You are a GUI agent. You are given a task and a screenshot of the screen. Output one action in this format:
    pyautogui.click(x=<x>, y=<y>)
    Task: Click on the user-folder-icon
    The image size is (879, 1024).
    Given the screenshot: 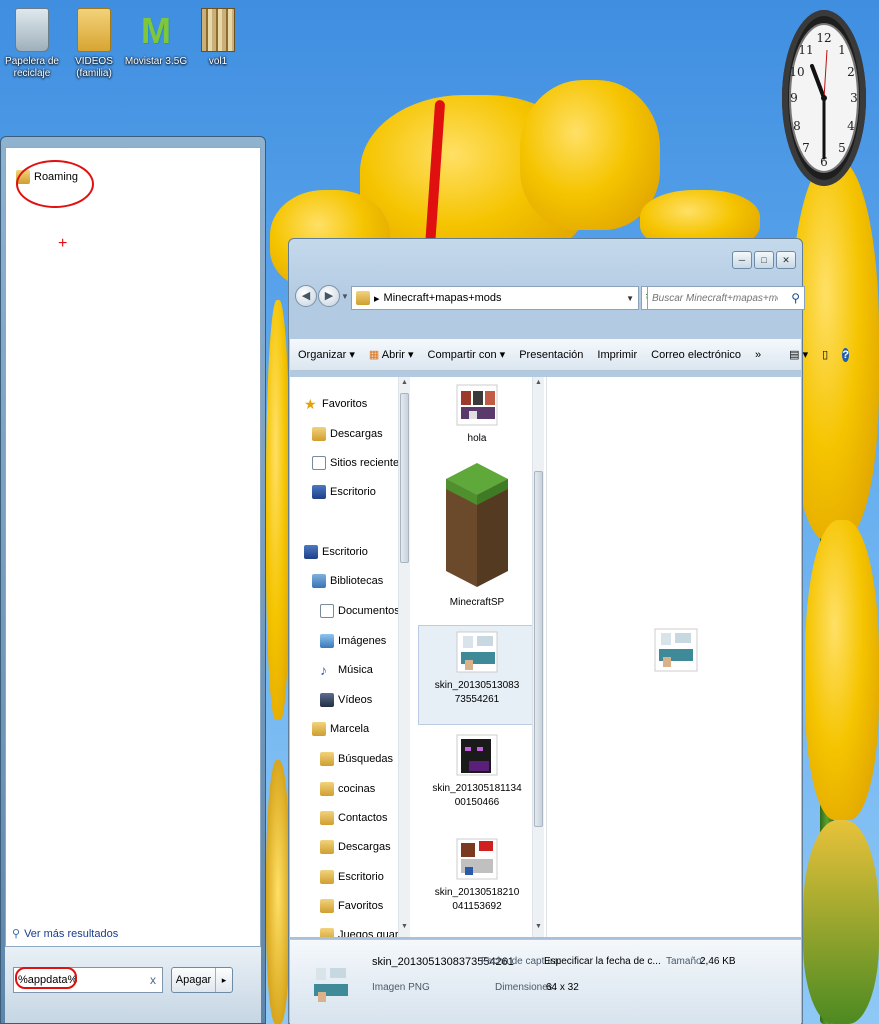 What is the action you would take?
    pyautogui.click(x=319, y=729)
    